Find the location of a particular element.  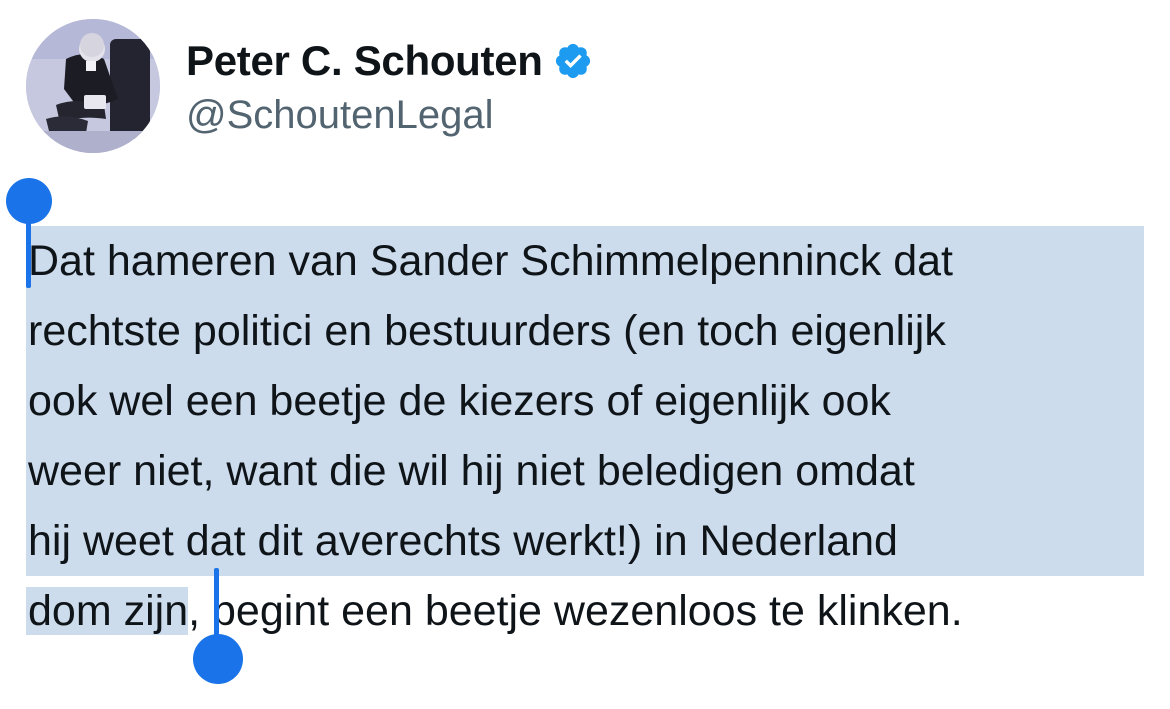

author-info: Peter C. Schouten @SchoutenLegal is located at coordinates (389, 86).